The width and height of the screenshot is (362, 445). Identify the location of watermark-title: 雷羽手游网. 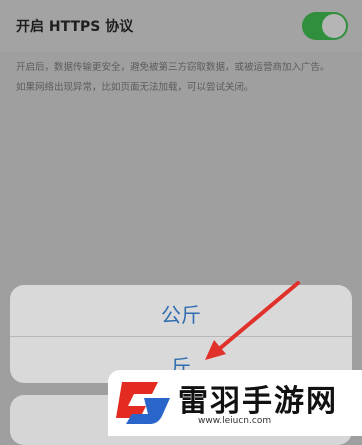
(258, 401).